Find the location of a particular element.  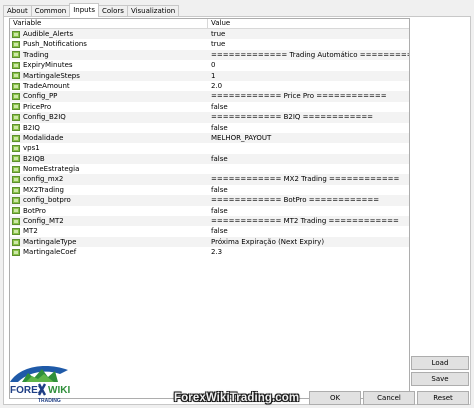

table-row: B2IQB false is located at coordinates (209, 159).